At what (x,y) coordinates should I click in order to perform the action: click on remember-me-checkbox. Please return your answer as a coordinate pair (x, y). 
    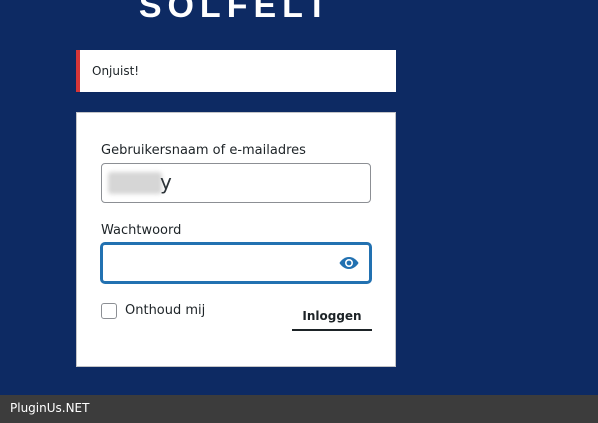
    Looking at the image, I should click on (109, 311).